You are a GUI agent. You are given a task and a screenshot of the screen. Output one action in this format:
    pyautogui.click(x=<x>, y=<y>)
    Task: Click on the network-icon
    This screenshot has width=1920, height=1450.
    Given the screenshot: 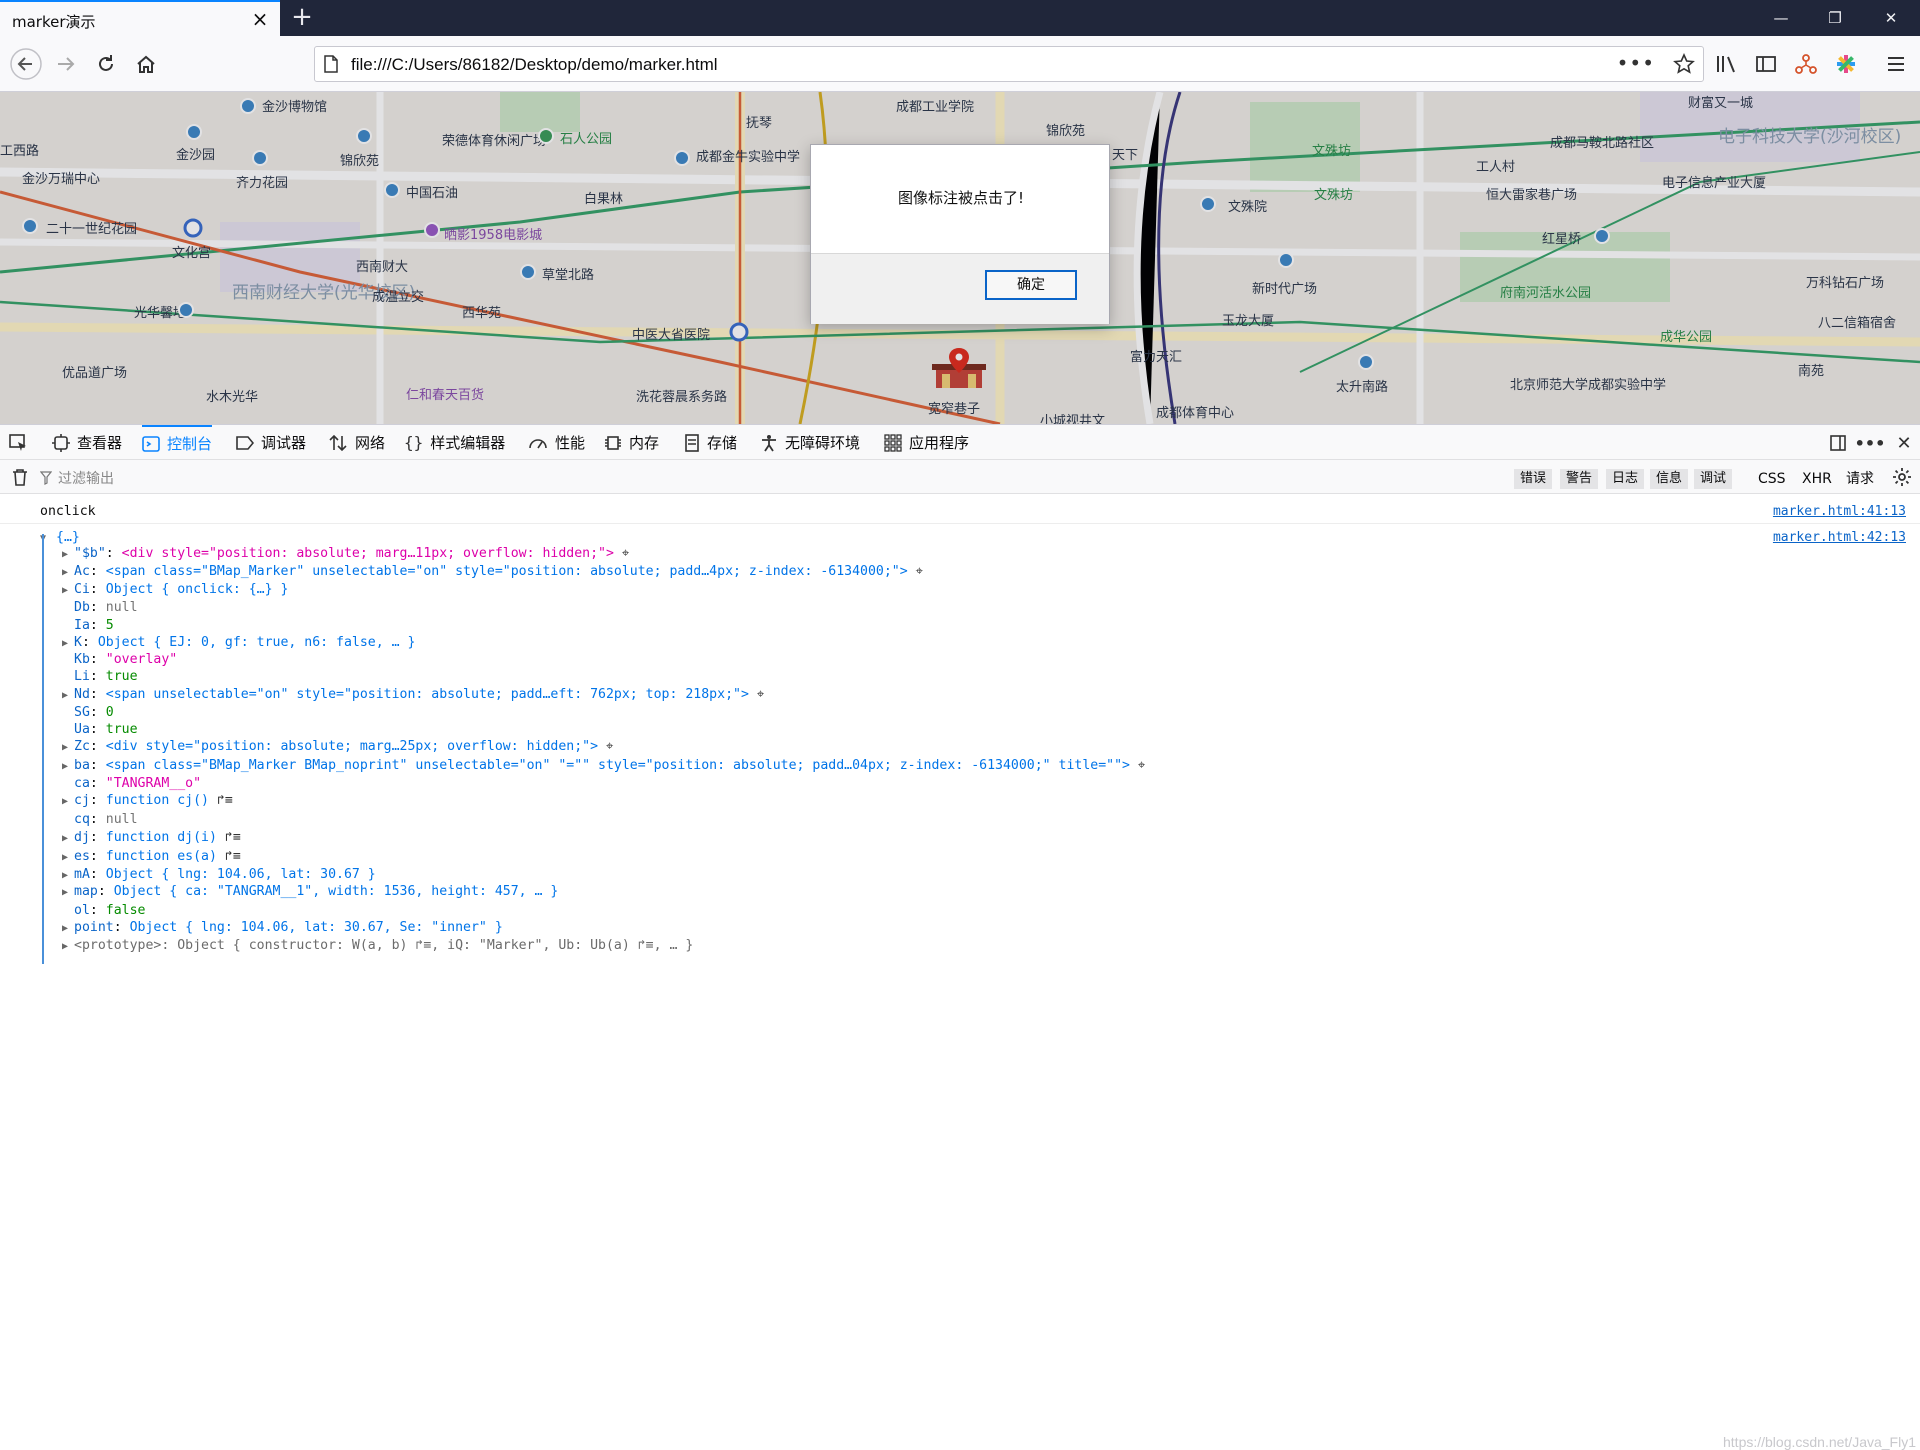 What is the action you would take?
    pyautogui.click(x=338, y=443)
    